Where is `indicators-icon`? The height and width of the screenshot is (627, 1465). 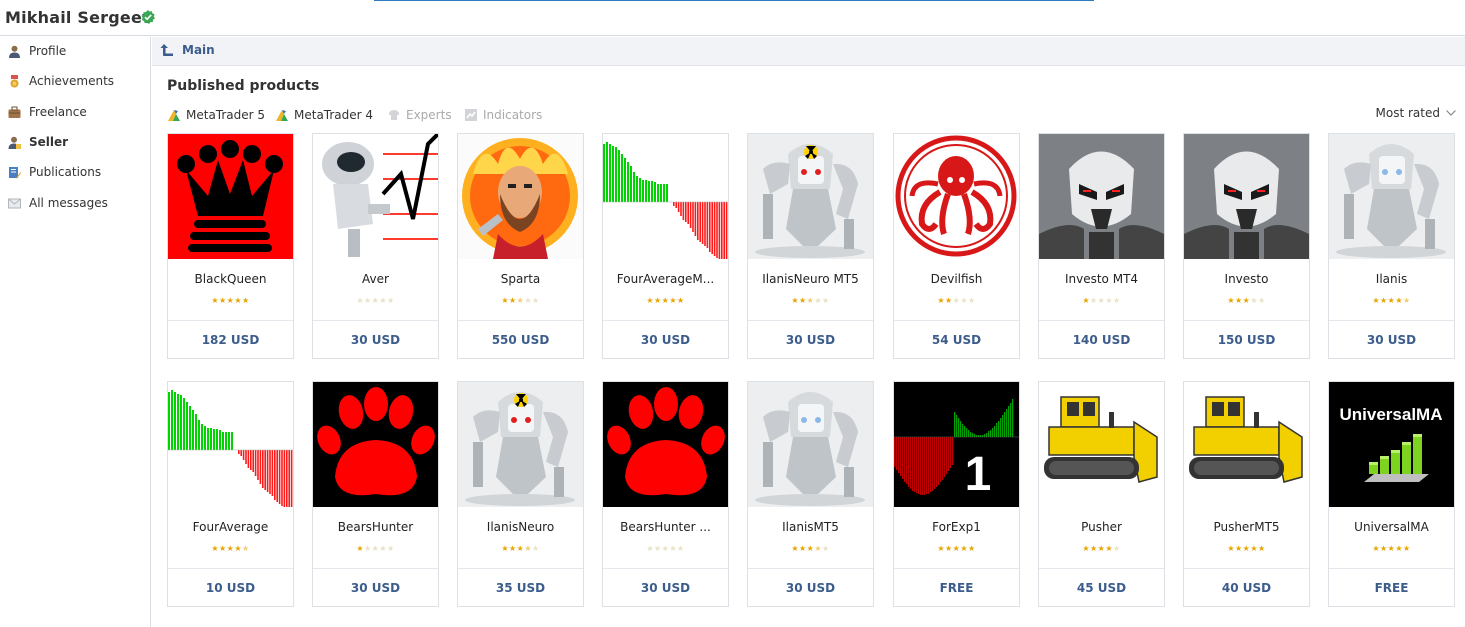
indicators-icon is located at coordinates (471, 115).